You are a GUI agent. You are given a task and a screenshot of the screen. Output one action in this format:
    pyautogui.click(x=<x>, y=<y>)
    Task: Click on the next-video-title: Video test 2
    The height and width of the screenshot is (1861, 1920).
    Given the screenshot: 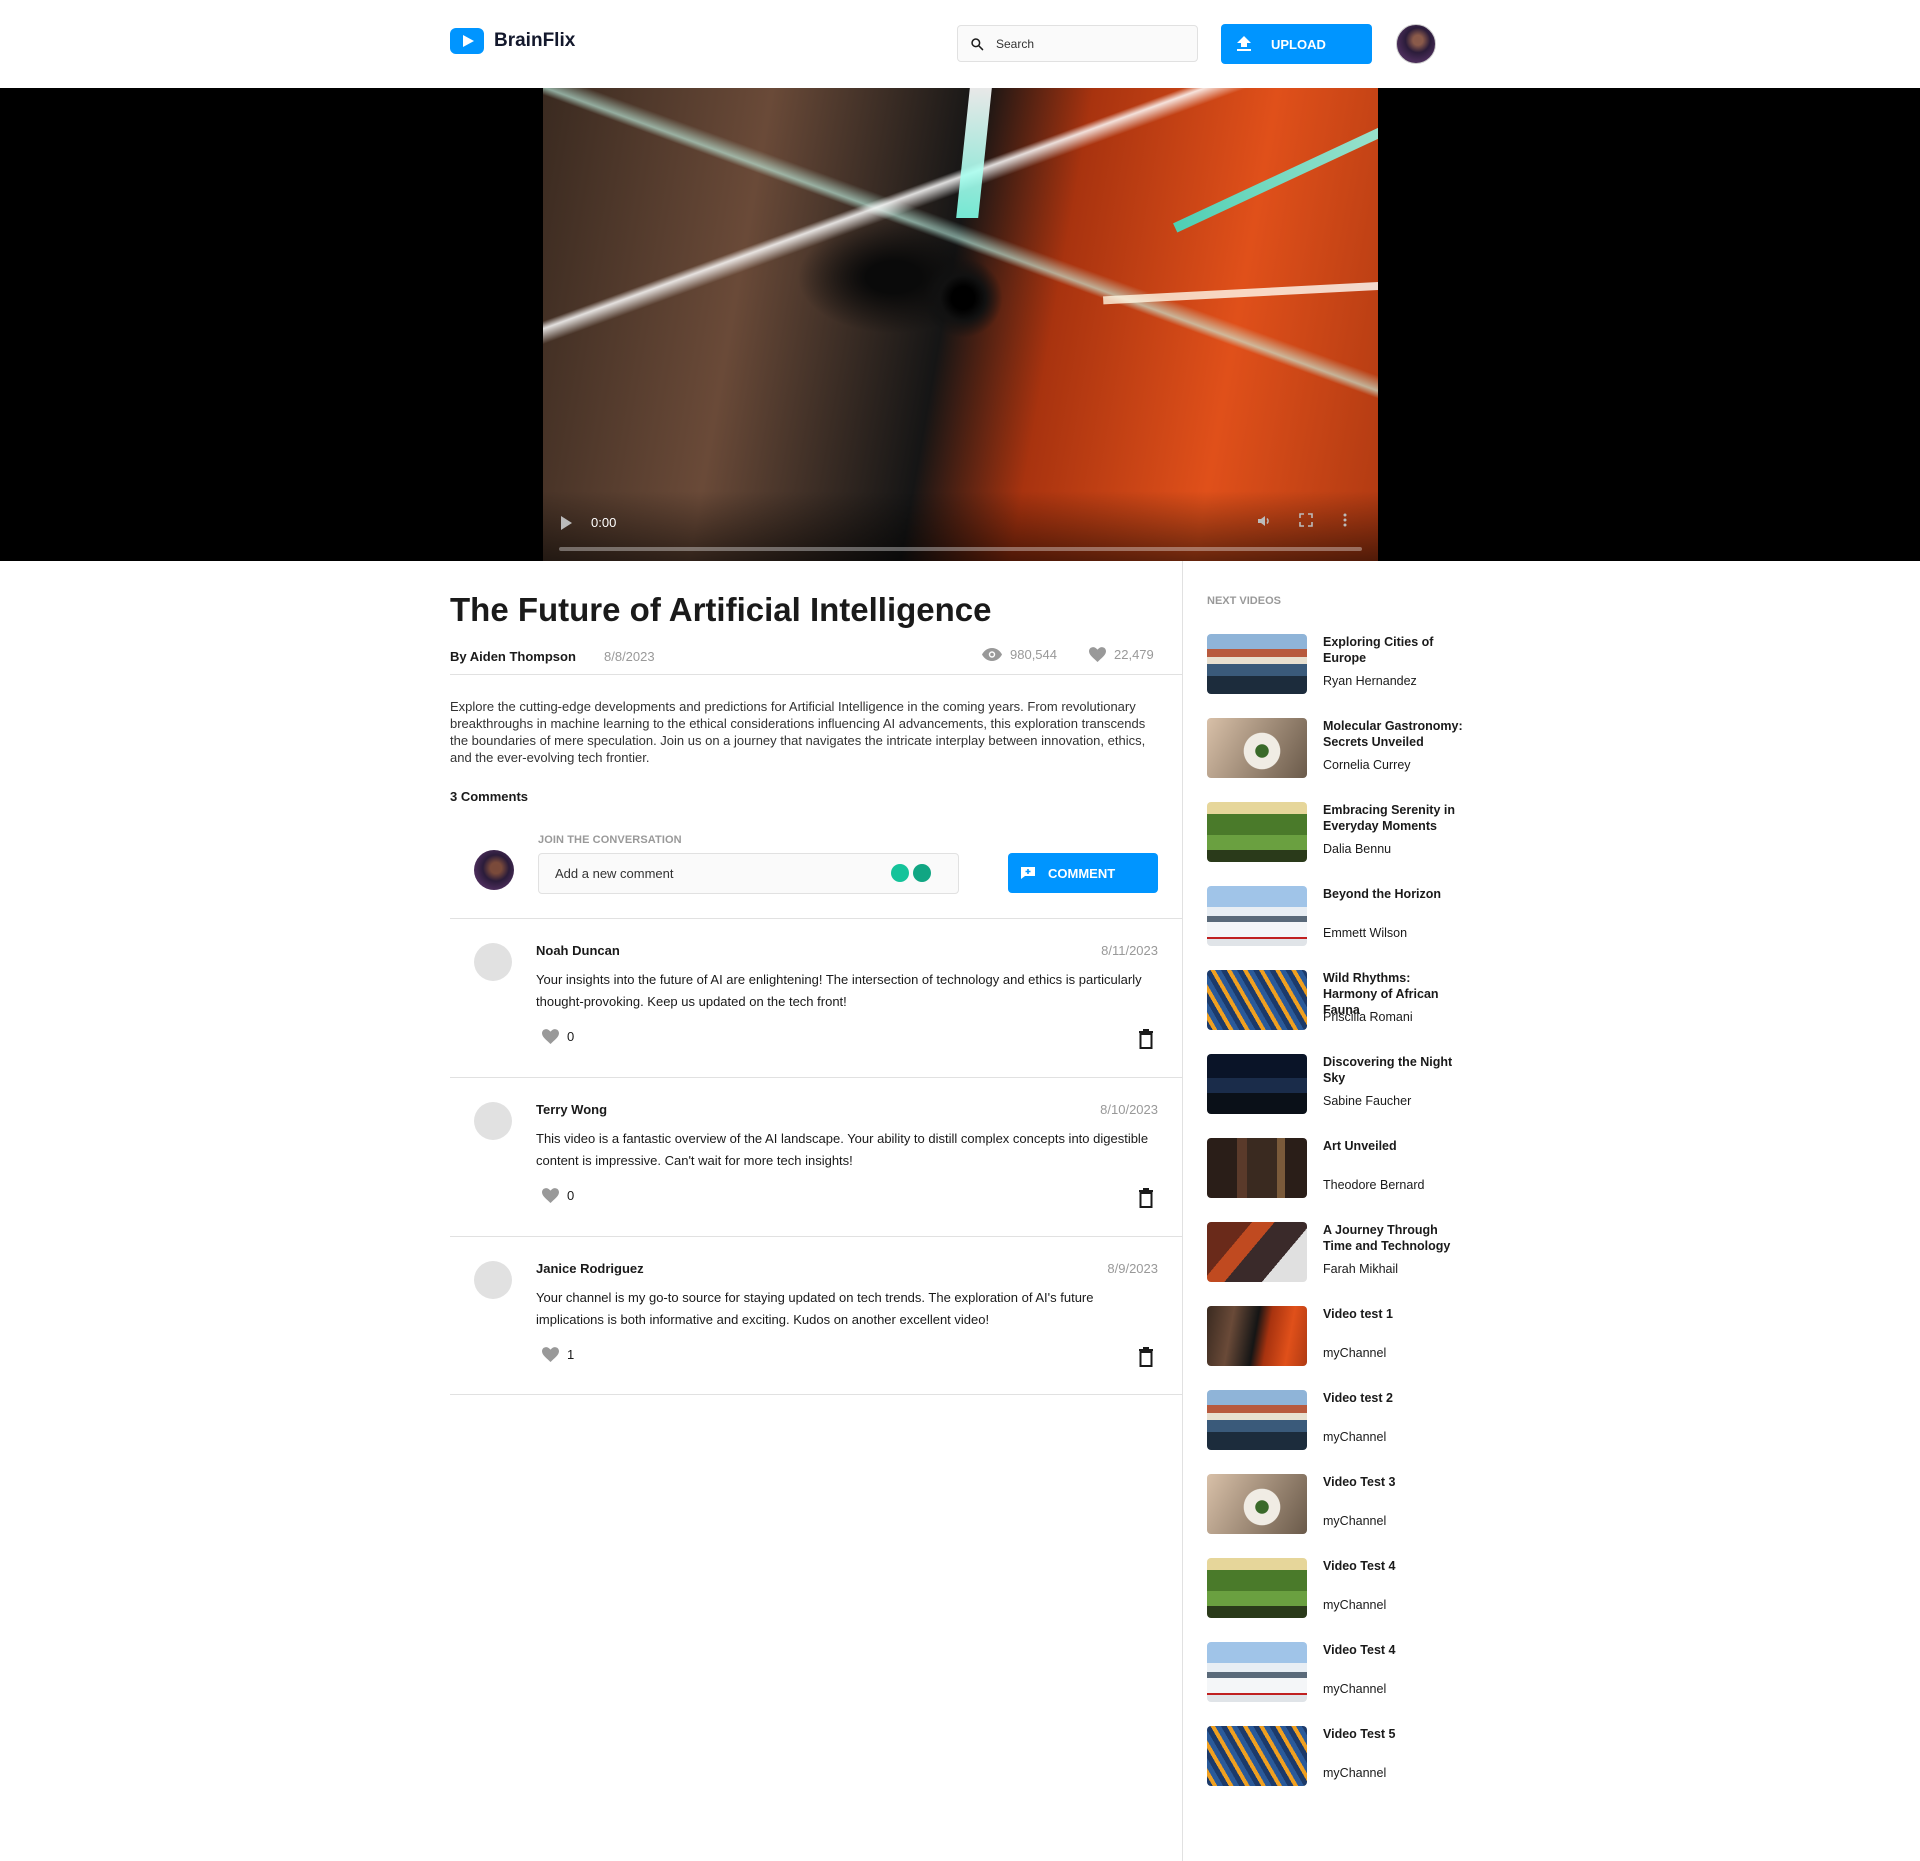 What is the action you would take?
    pyautogui.click(x=1358, y=1398)
    